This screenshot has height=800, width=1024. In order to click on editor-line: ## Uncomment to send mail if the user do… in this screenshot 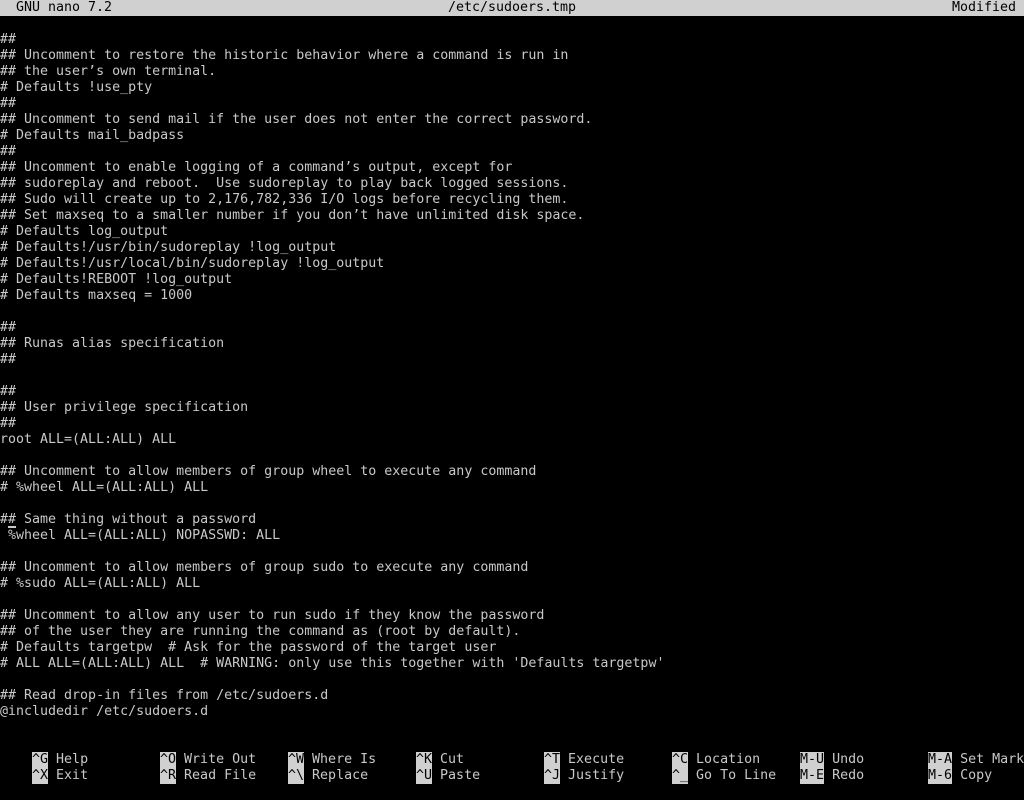, I will do `click(296, 119)`.